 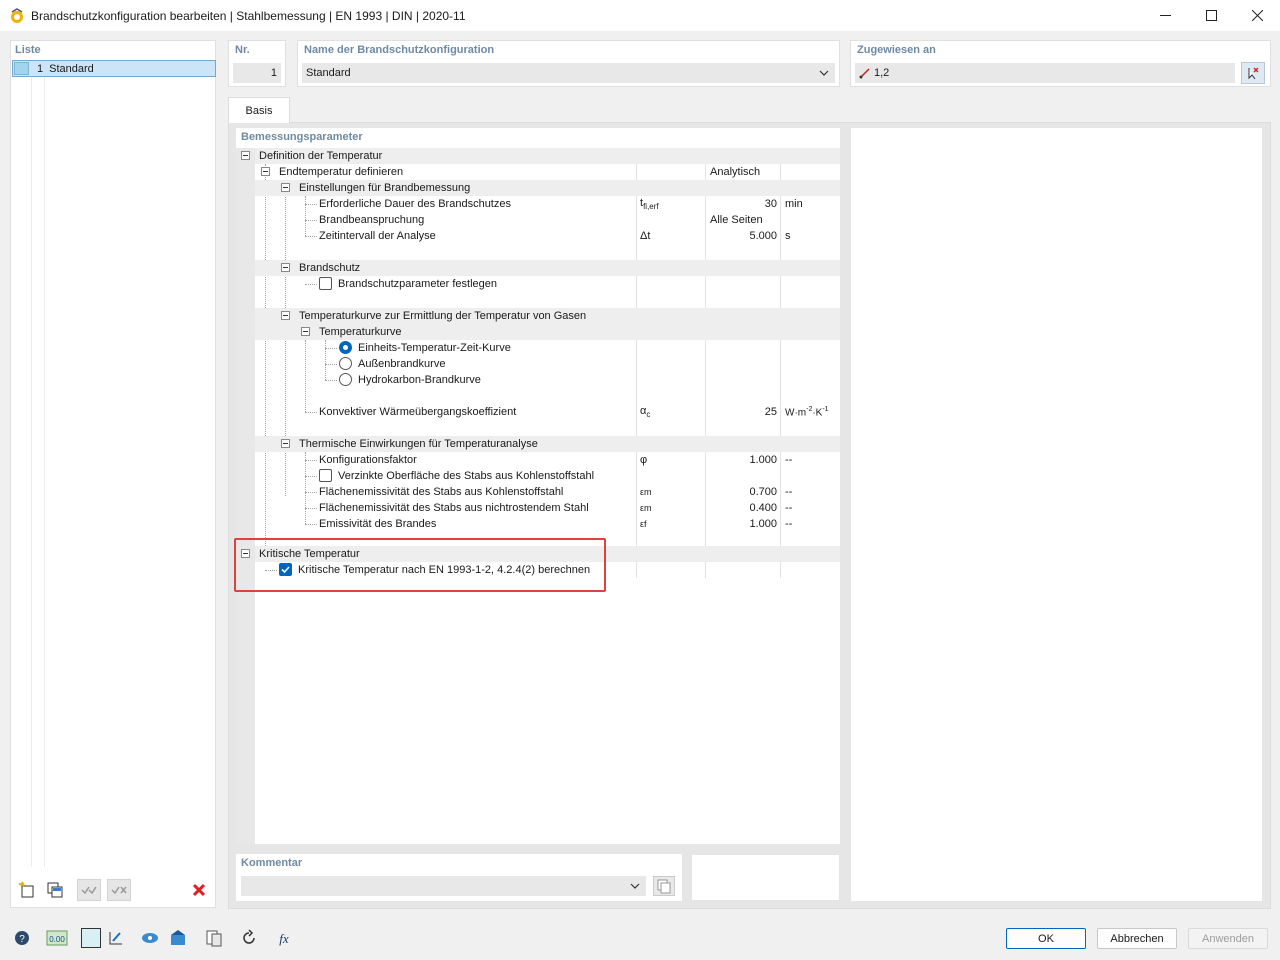 I want to click on decimals-button: 0.00, so click(x=57, y=938).